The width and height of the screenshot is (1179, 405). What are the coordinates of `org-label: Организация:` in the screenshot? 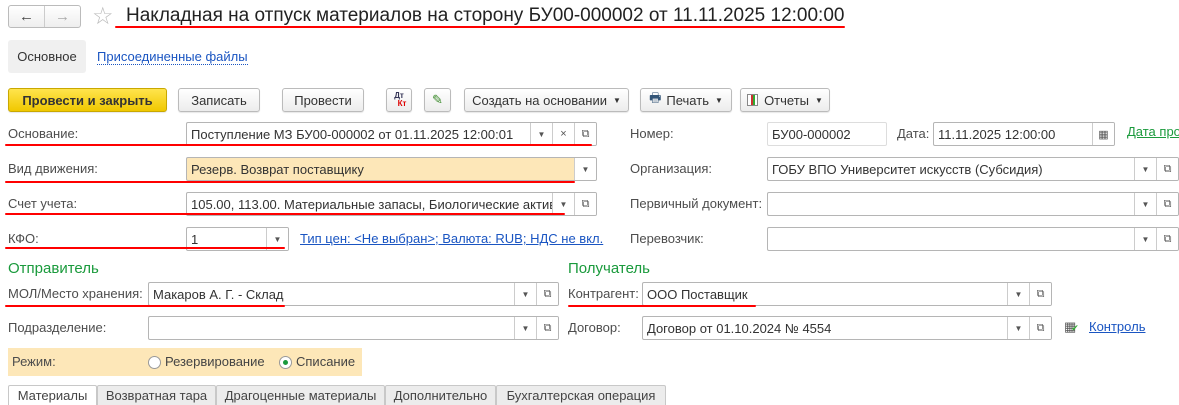 It's located at (671, 168).